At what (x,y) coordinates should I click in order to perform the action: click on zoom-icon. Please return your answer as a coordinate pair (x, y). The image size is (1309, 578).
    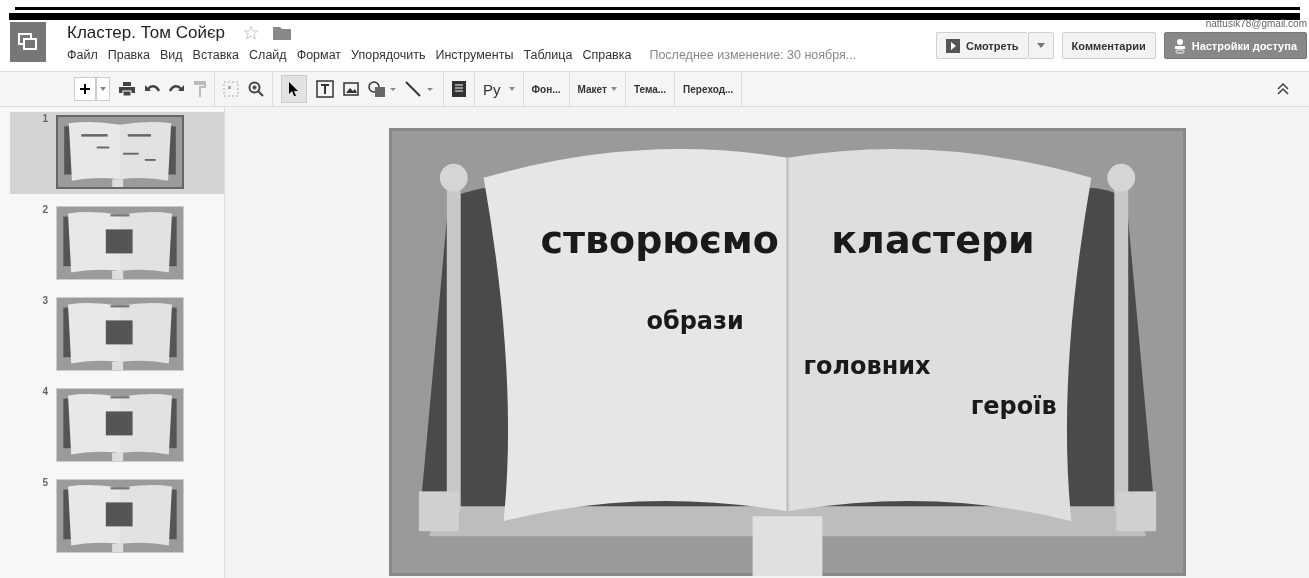
    Looking at the image, I should click on (256, 89).